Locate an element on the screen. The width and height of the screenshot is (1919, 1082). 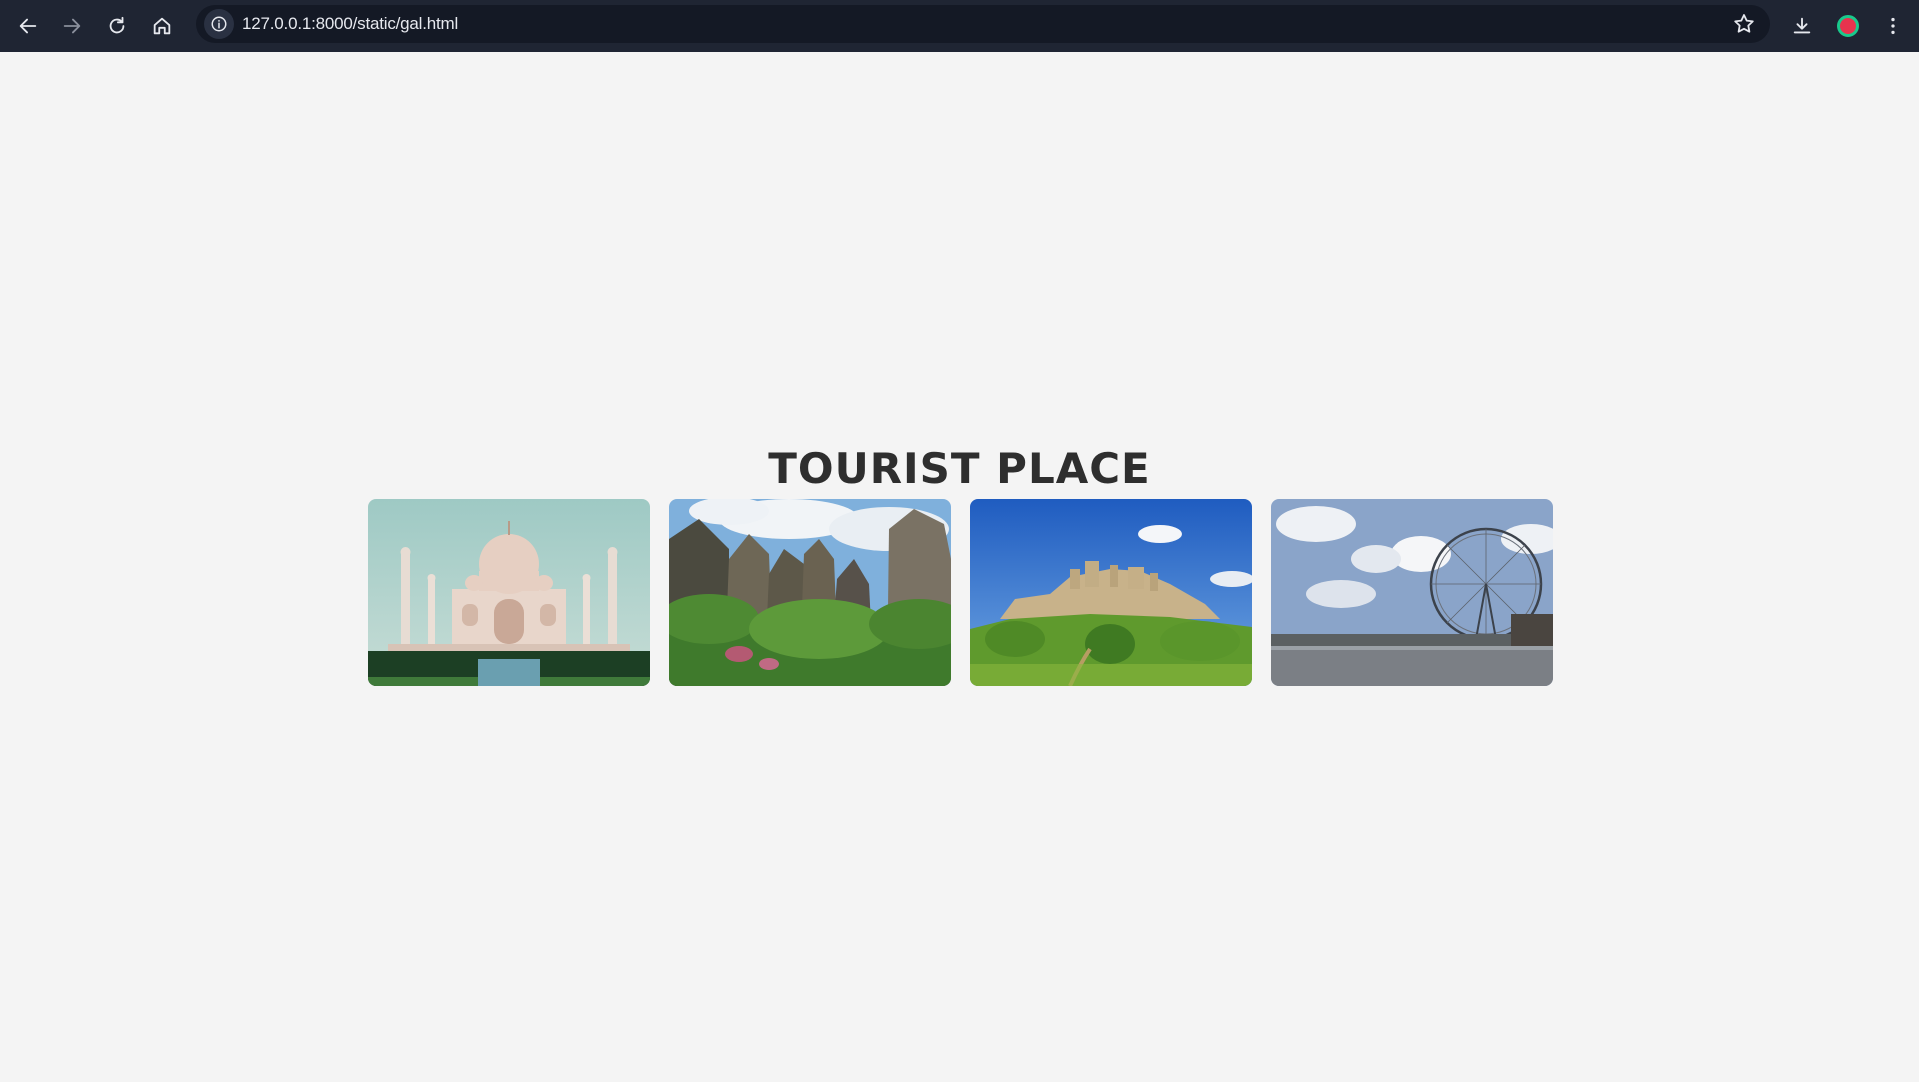
gallery-image-london-eye is located at coordinates (1412, 592).